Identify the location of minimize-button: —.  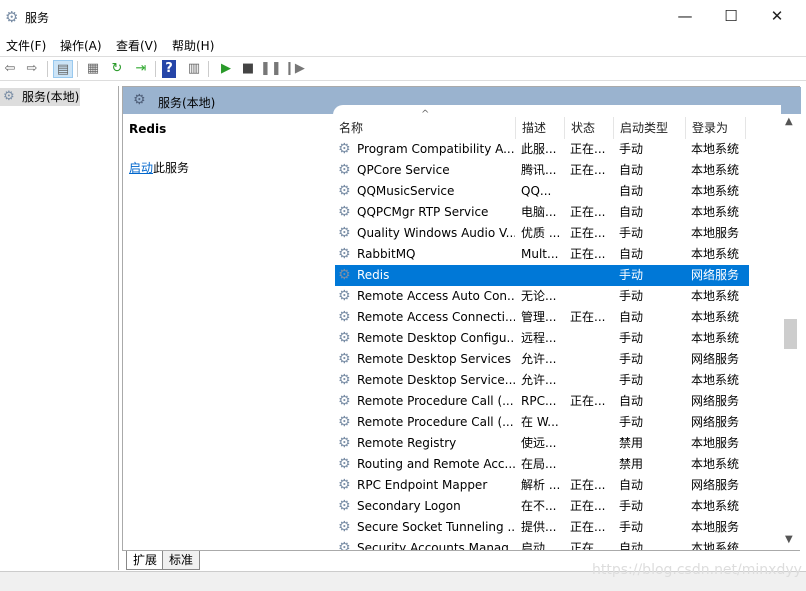
(685, 16).